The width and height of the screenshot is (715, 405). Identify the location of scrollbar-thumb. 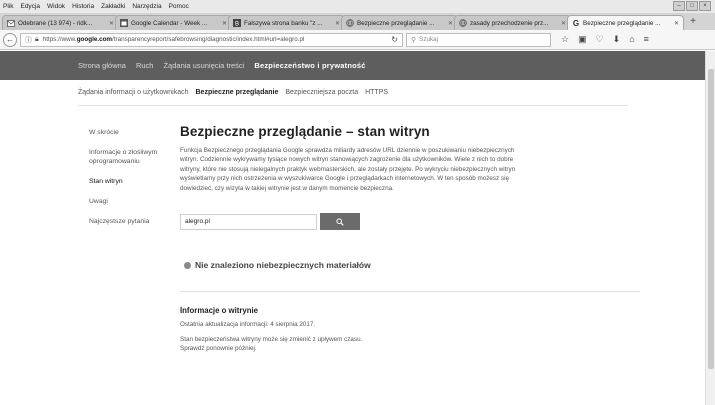
(711, 219).